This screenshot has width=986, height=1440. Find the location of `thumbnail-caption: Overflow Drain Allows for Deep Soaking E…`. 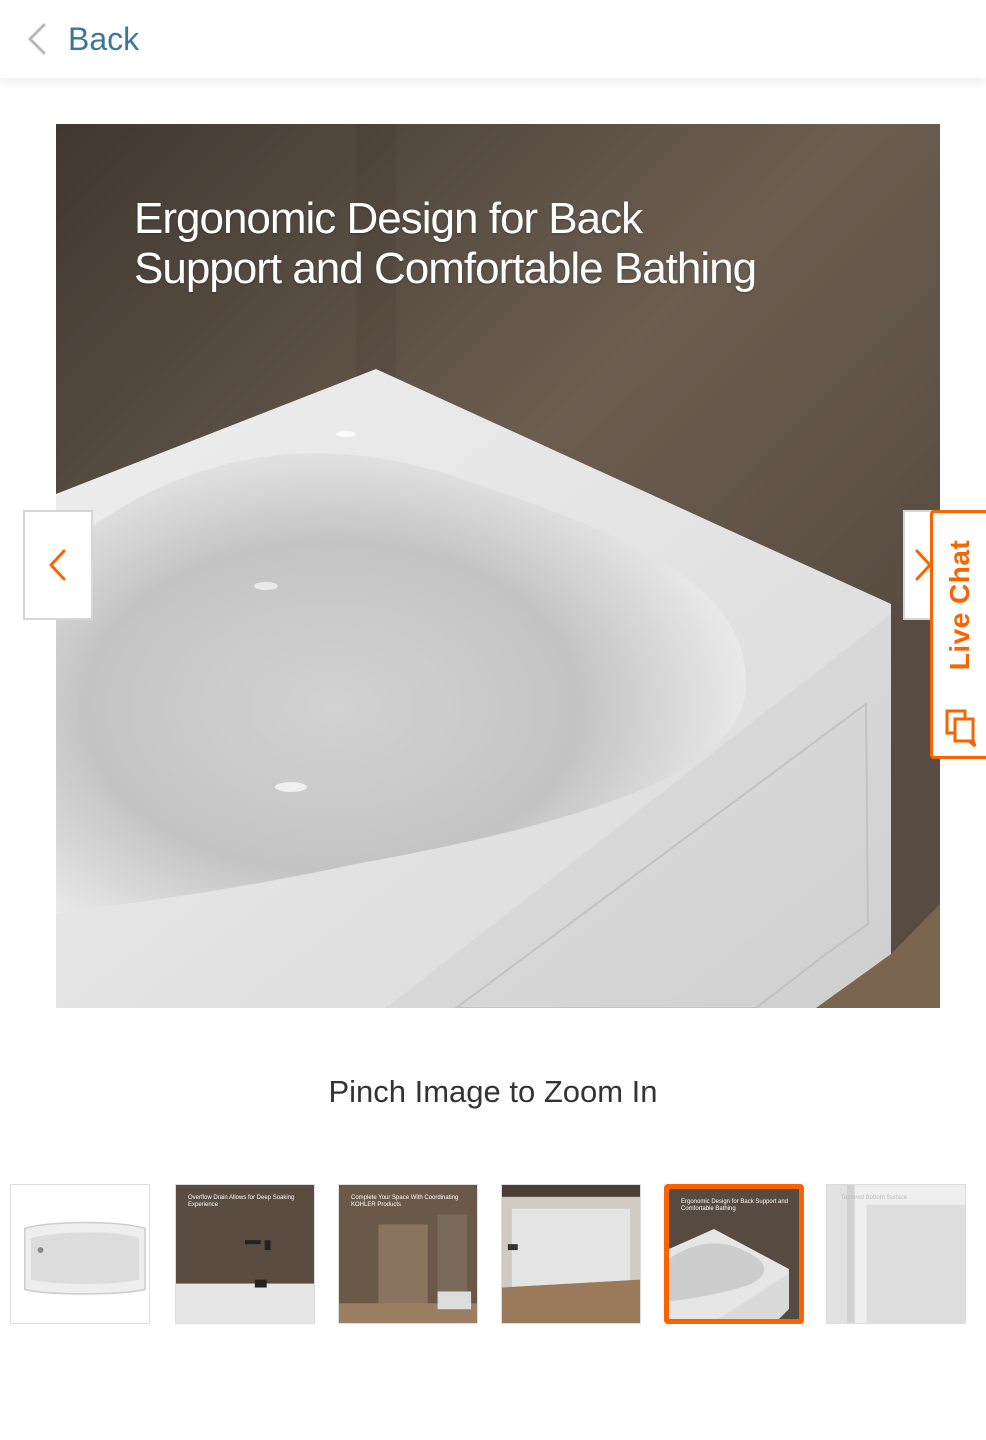

thumbnail-caption: Overflow Drain Allows for Deep Soaking E… is located at coordinates (241, 1201).